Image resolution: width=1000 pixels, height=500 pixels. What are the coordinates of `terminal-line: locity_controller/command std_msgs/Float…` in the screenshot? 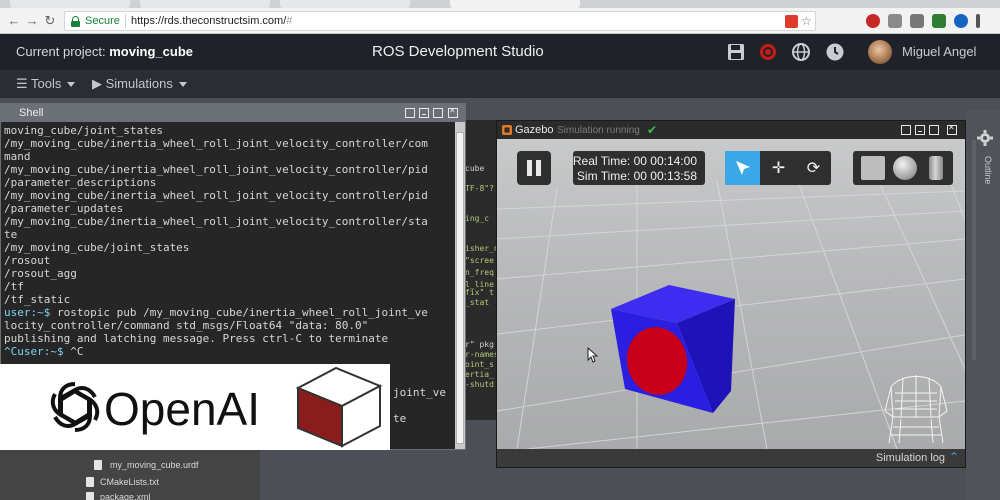 It's located at (186, 325).